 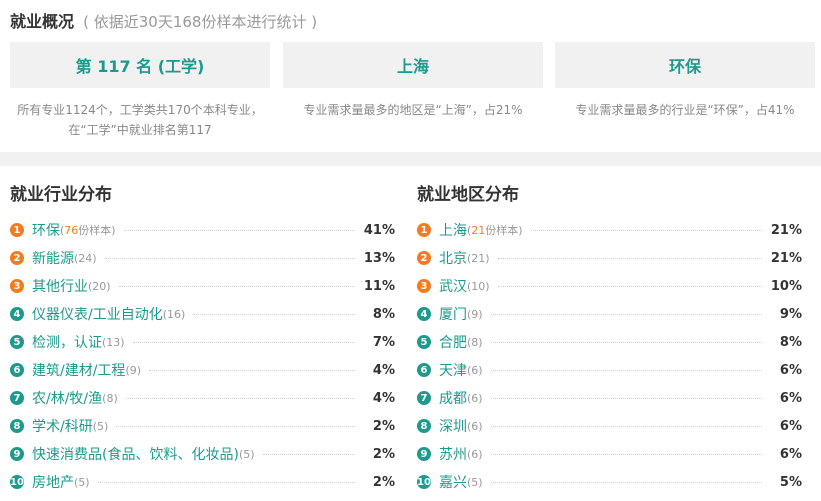 What do you see at coordinates (95, 230) in the screenshot?
I see `sample-count-suffix: 份样本` at bounding box center [95, 230].